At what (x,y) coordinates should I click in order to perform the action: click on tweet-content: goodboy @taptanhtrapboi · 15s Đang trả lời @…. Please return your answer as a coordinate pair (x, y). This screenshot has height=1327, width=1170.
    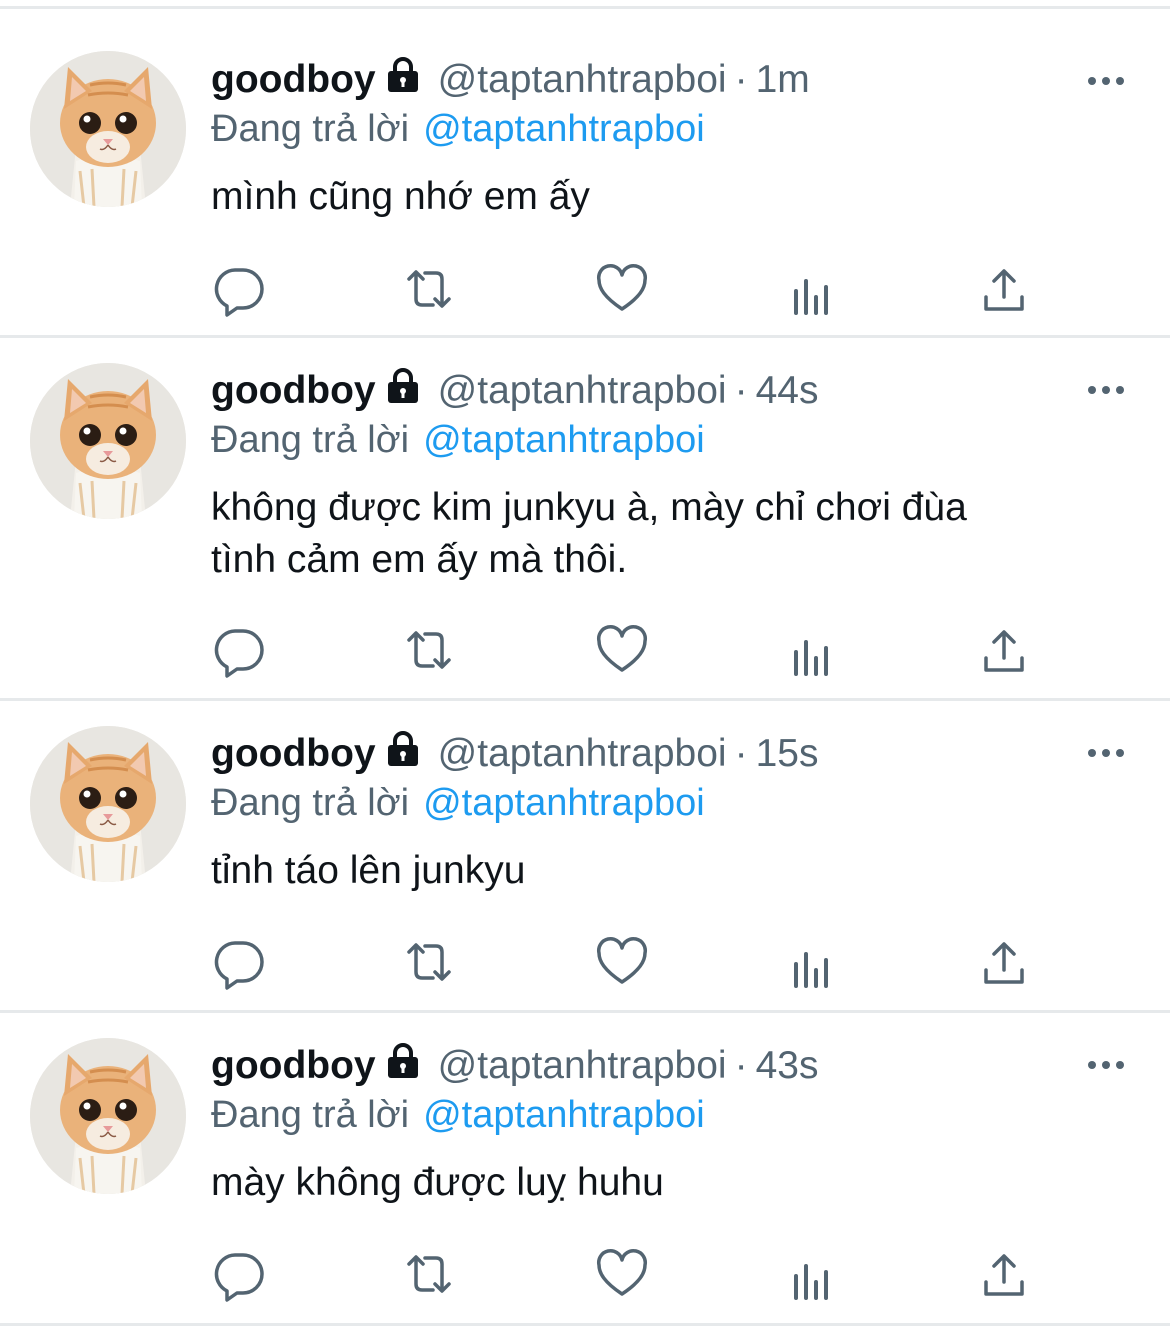
    Looking at the image, I should click on (670, 813).